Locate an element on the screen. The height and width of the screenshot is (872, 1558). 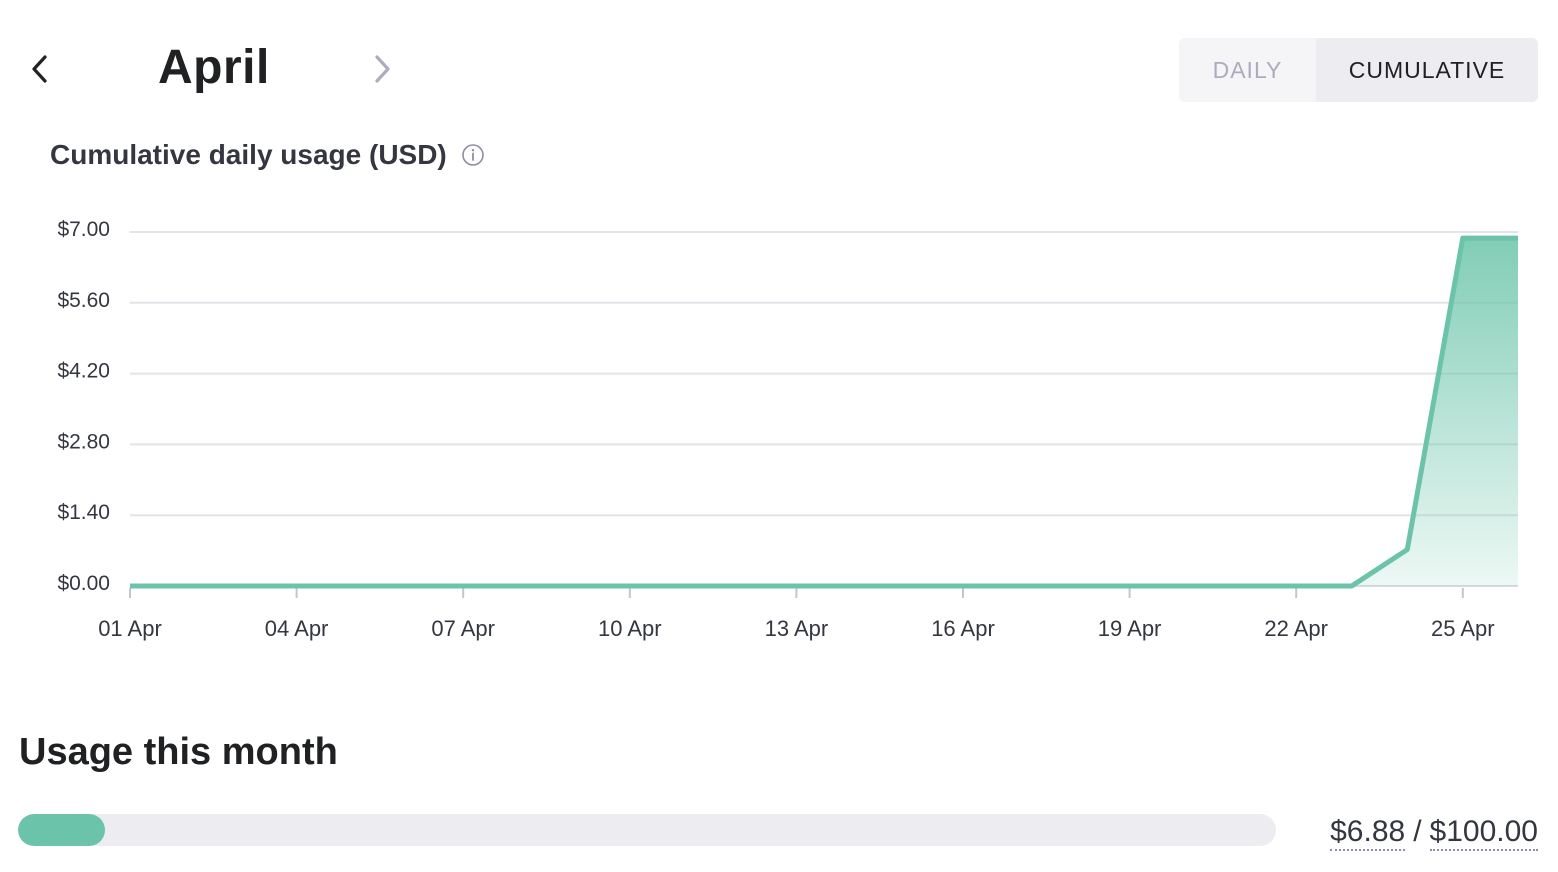
next-month-button is located at coordinates (382, 69).